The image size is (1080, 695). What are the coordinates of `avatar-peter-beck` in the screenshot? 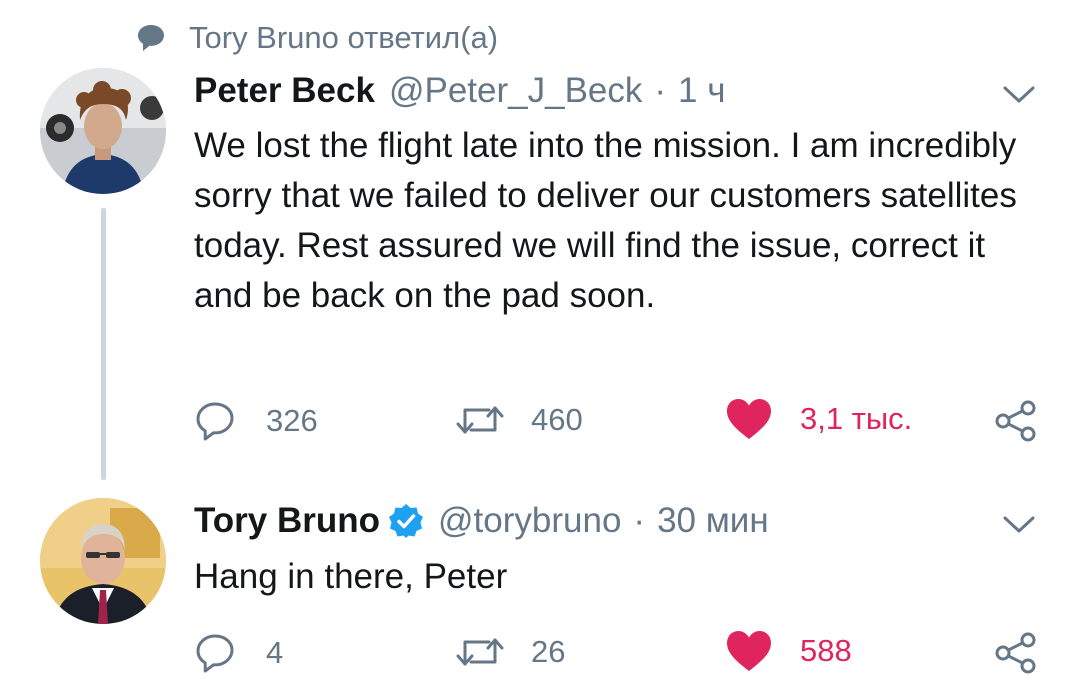 It's located at (103, 131).